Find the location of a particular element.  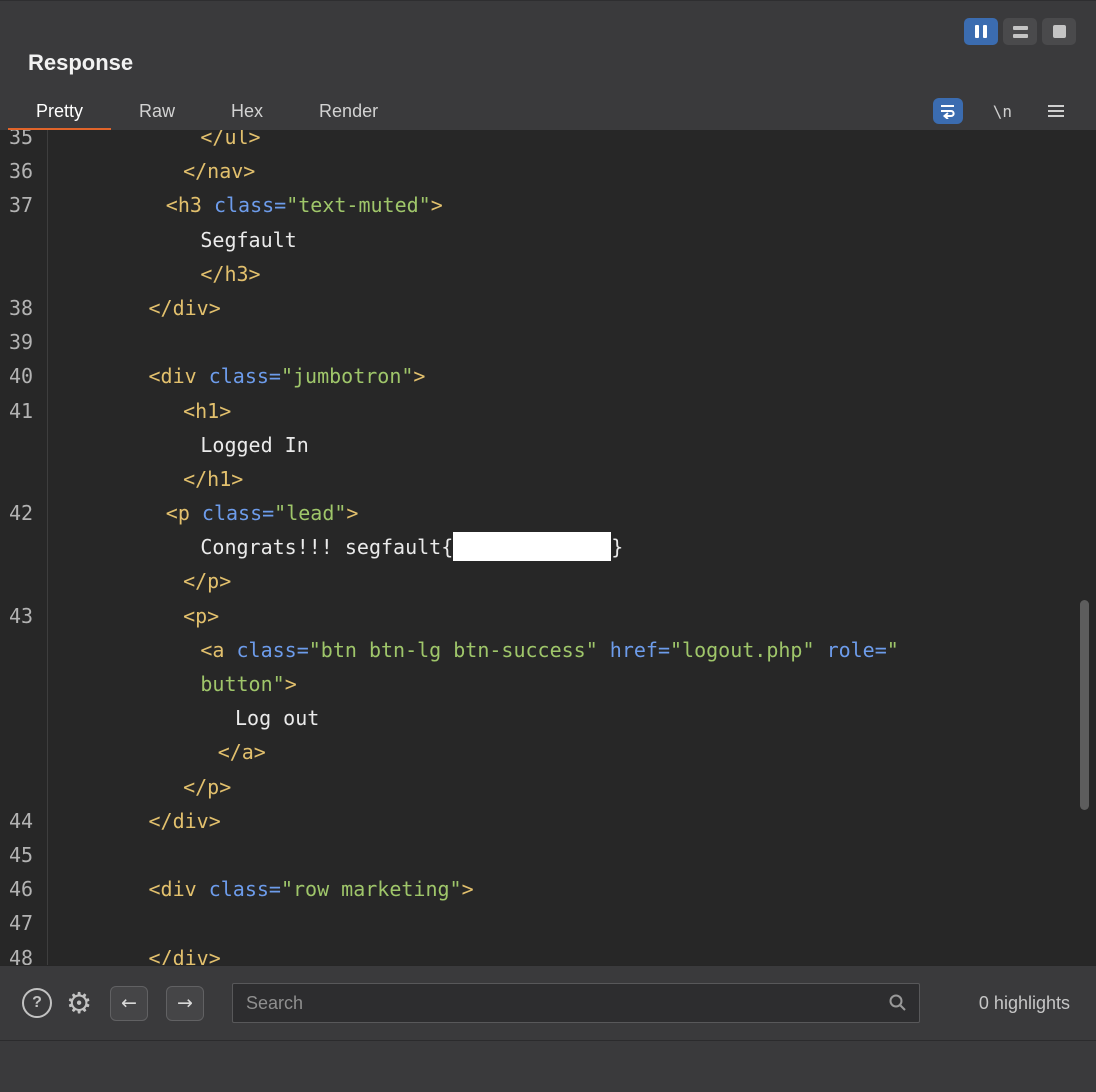

word-wrap-icon is located at coordinates (947, 112).